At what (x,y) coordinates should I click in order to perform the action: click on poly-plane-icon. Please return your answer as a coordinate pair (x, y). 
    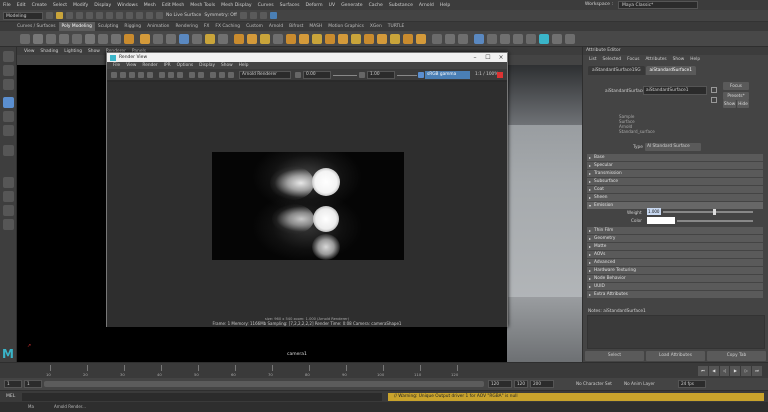
    Looking at the image, I should click on (90, 39).